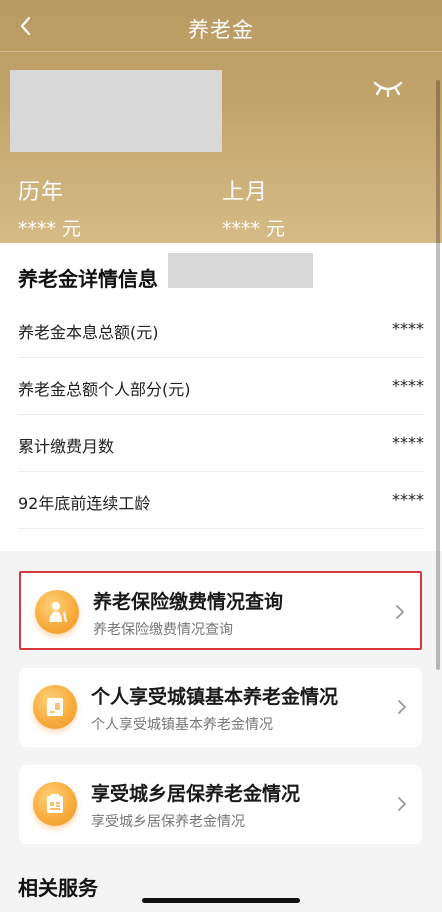 The height and width of the screenshot is (912, 442). I want to click on card-urban-pension: 个人享受城镇基本养老金情况 个人享受城镇基本养老金情况, so click(220, 707).